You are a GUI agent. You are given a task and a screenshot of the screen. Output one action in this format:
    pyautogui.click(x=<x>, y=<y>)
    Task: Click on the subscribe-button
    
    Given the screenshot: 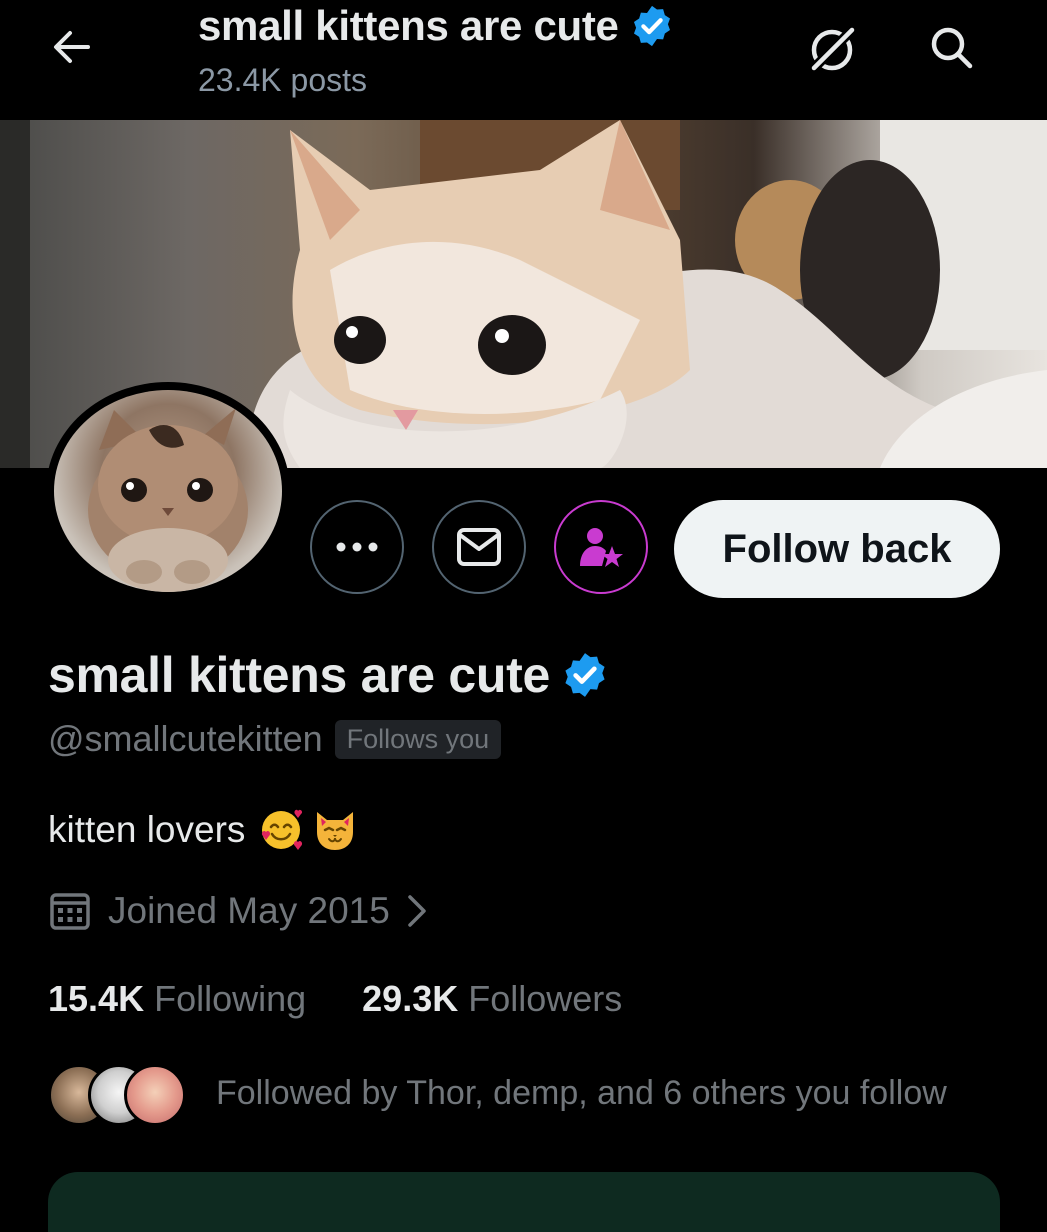 What is the action you would take?
    pyautogui.click(x=601, y=547)
    